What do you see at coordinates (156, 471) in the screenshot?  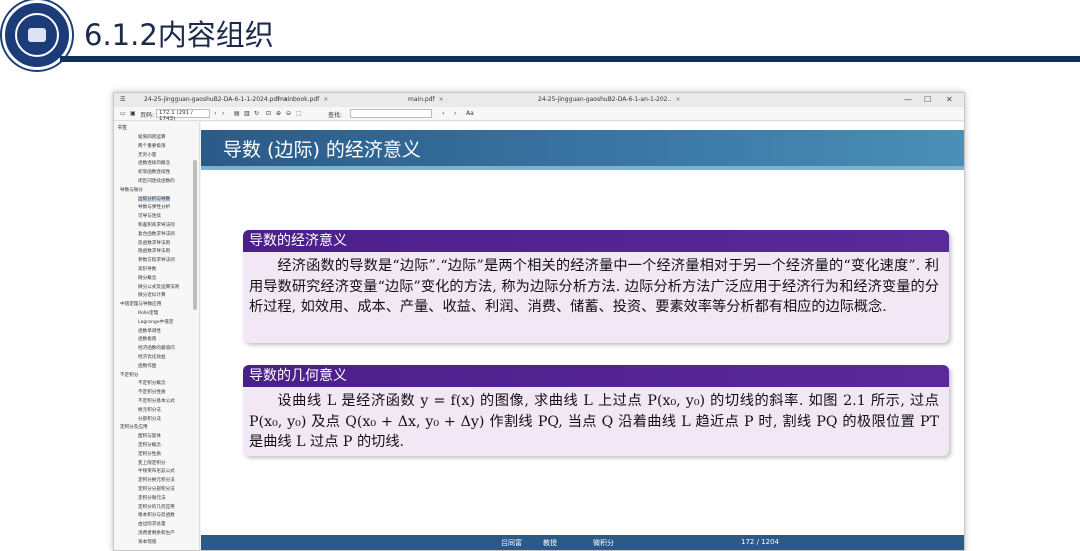 I see `bookmark-item: 牛顿莱布尼兹公式` at bounding box center [156, 471].